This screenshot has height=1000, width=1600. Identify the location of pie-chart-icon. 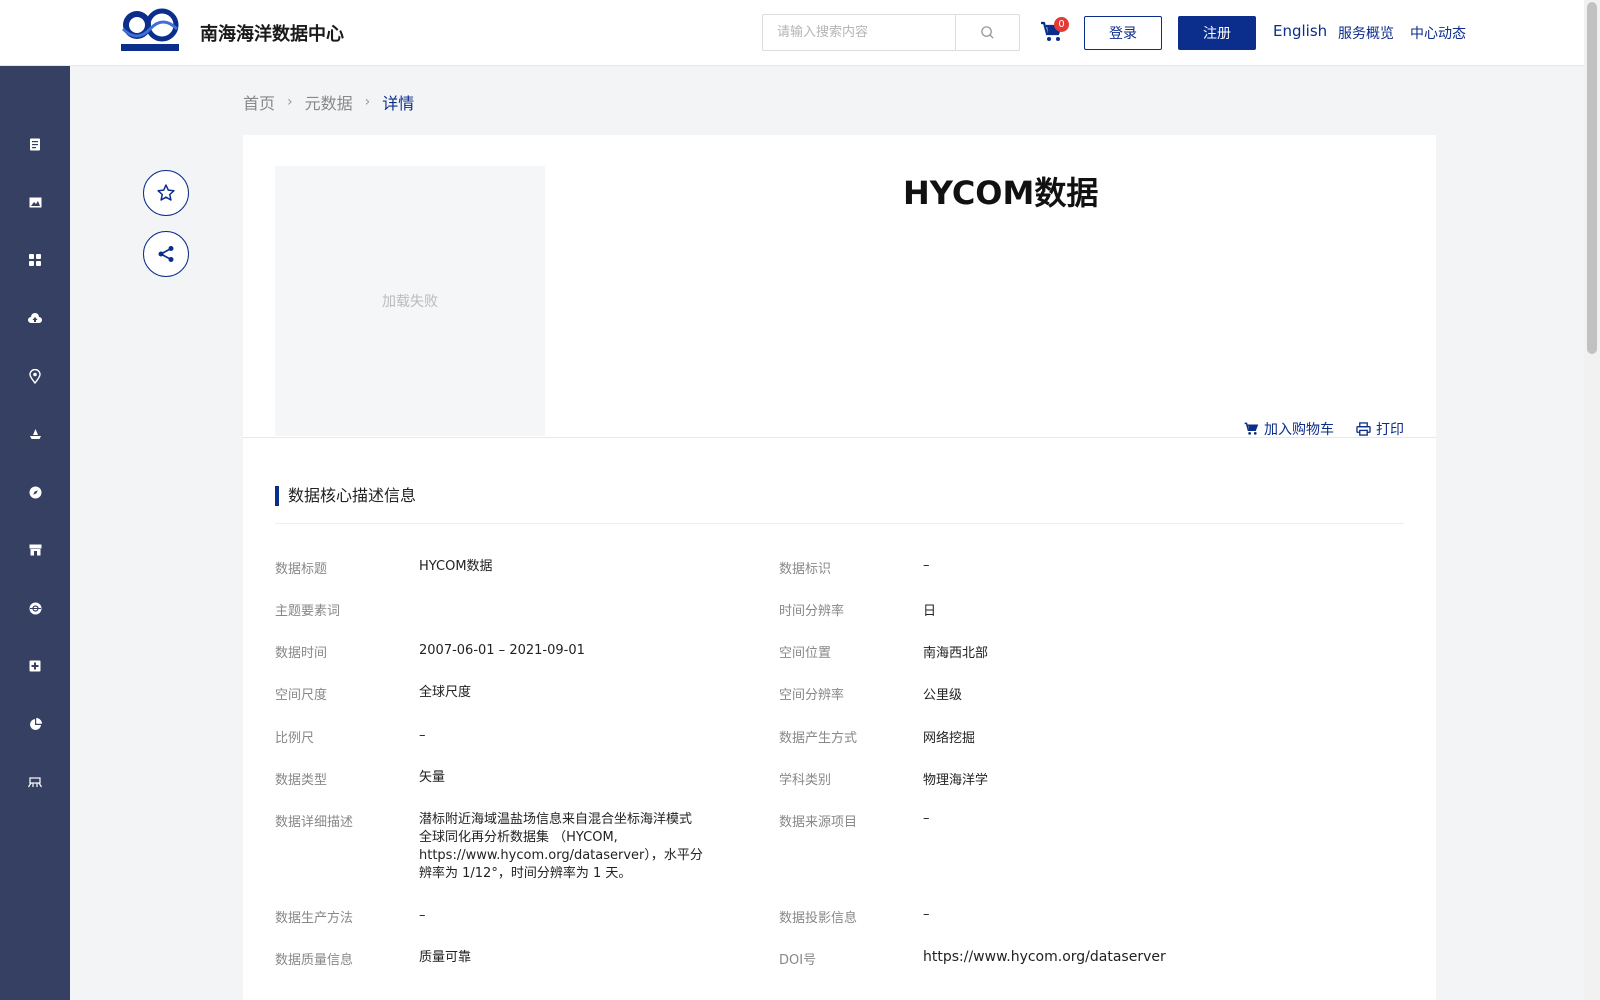
(35, 723).